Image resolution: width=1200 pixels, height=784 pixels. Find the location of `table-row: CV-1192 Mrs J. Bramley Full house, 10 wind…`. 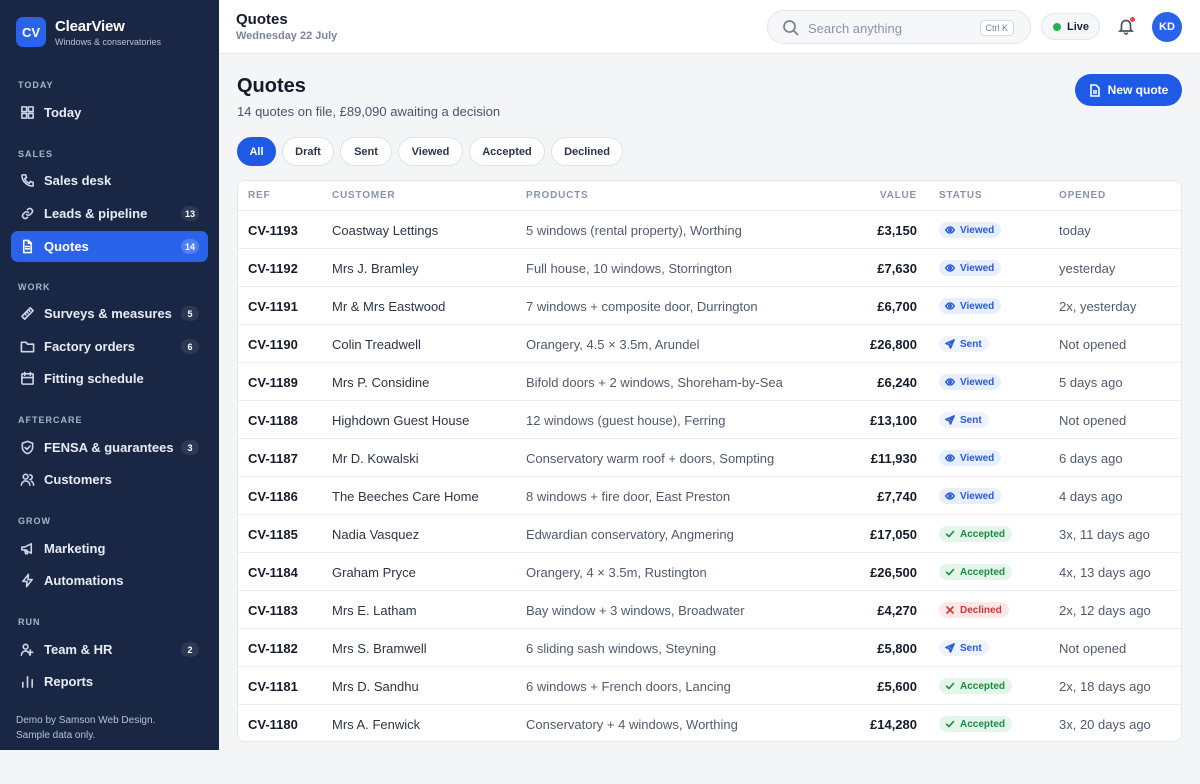

table-row: CV-1192 Mrs J. Bramley Full house, 10 wind… is located at coordinates (709, 268).